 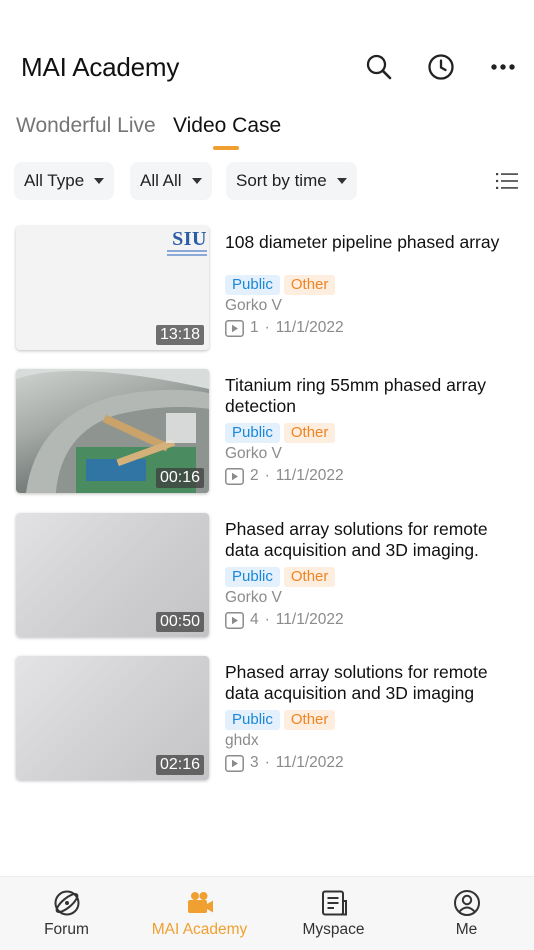 I want to click on type-filter-dropdown: All Type, so click(x=64, y=181).